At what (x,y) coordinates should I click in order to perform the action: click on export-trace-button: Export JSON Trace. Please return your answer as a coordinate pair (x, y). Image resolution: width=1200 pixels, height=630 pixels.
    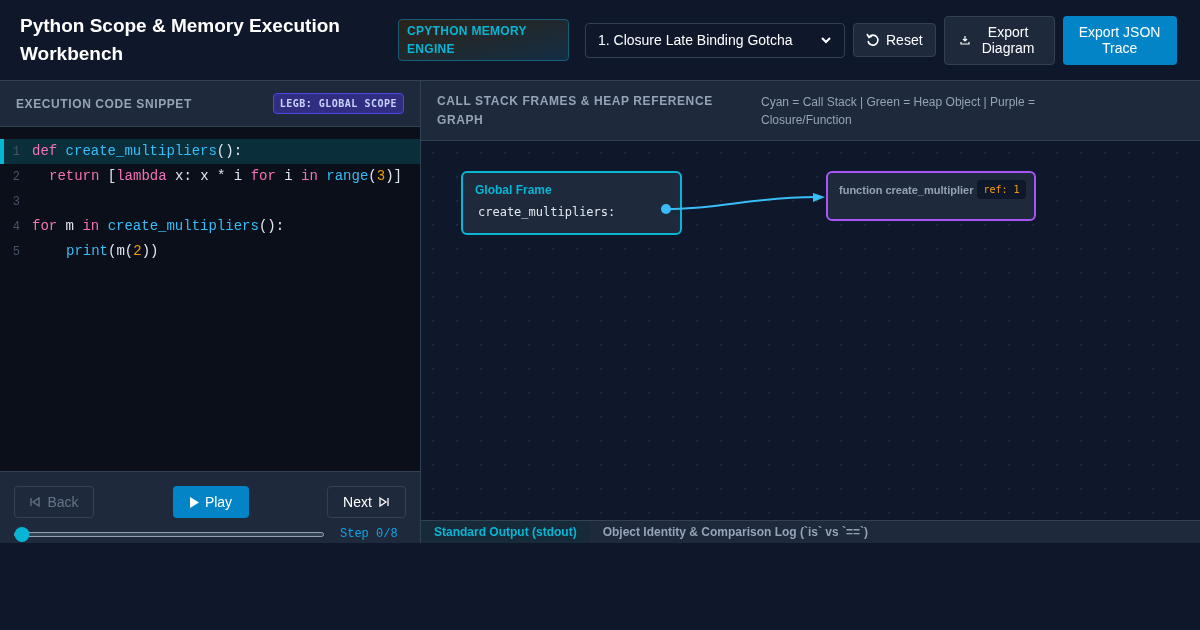
    Looking at the image, I should click on (1119, 40).